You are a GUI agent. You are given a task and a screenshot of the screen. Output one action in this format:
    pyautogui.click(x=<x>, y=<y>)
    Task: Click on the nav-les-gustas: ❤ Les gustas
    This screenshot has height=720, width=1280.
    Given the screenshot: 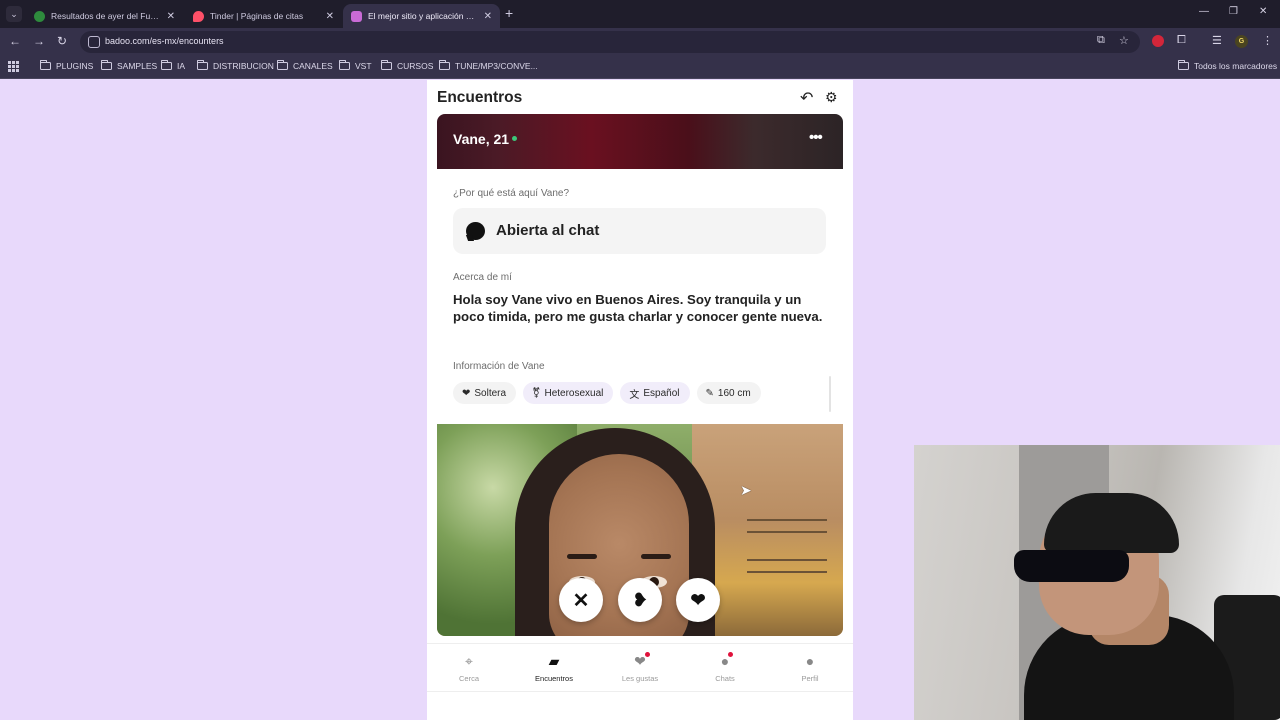 What is the action you would take?
    pyautogui.click(x=640, y=667)
    